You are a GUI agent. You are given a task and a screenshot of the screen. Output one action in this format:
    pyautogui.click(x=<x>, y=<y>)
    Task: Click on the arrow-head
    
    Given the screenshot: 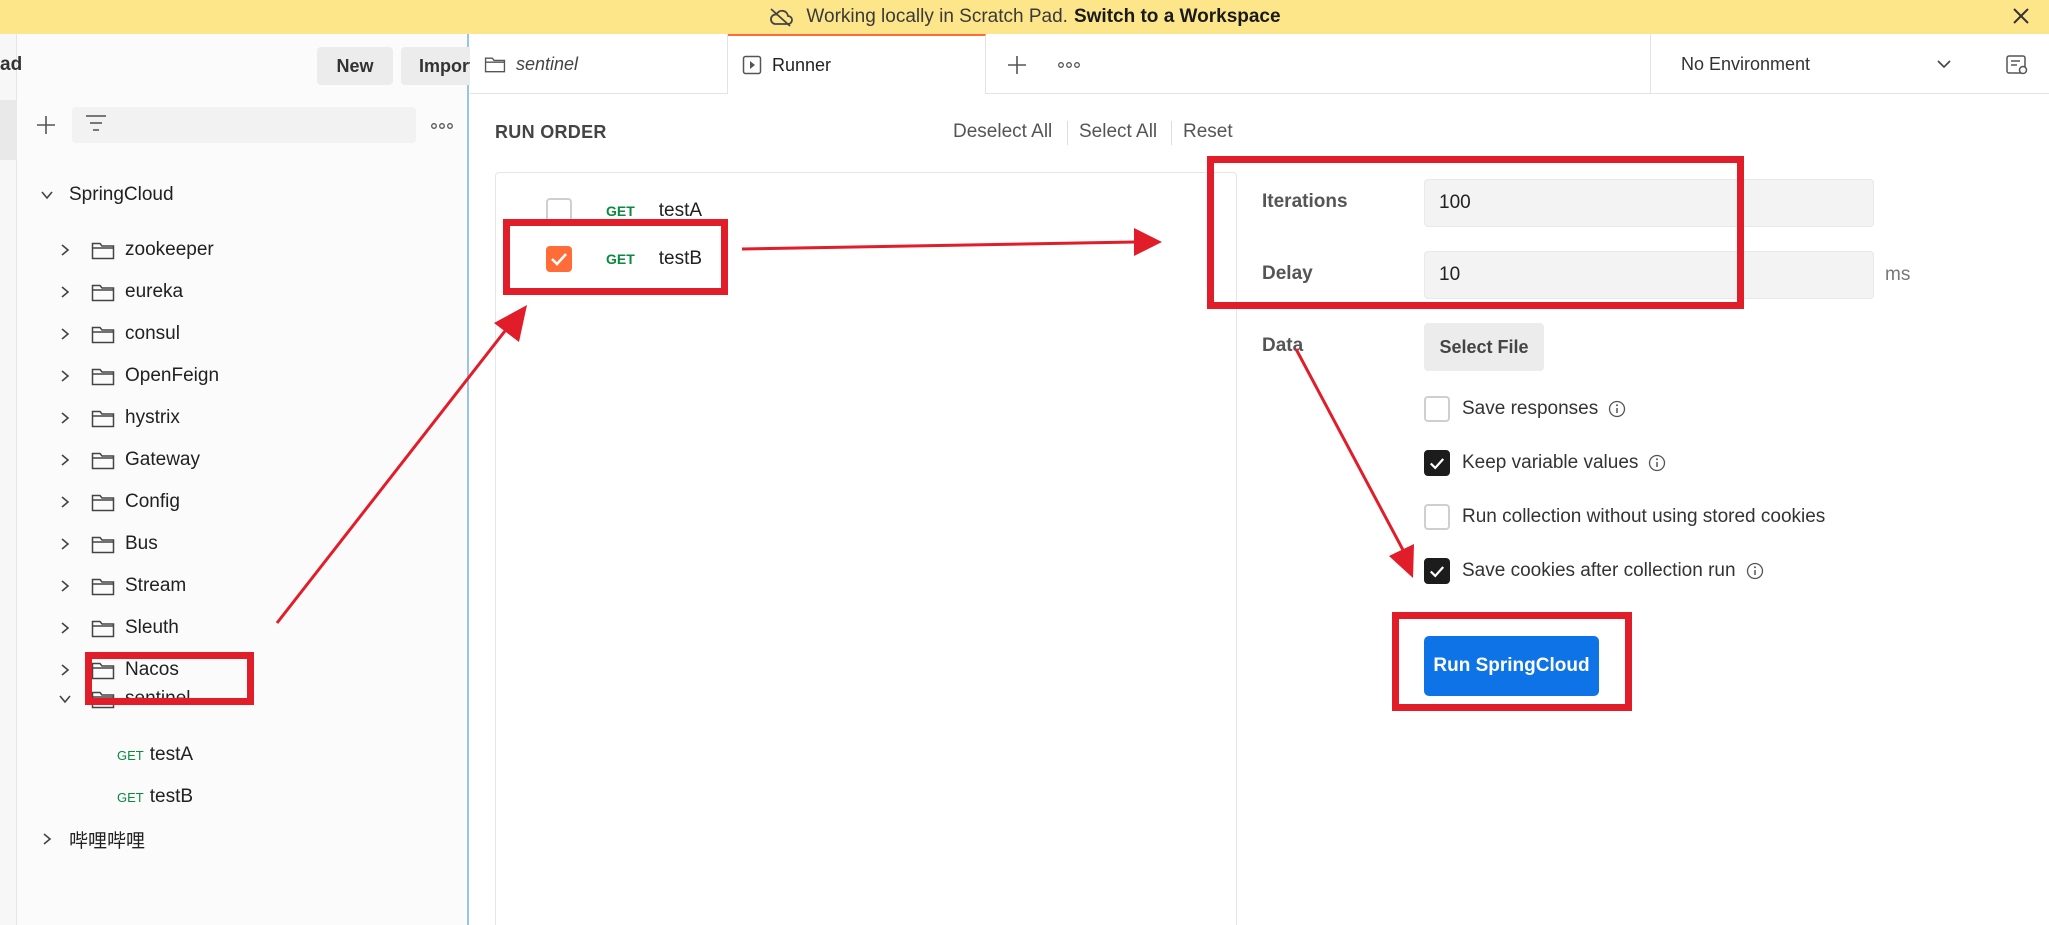 What is the action you would take?
    pyautogui.click(x=1148, y=242)
    